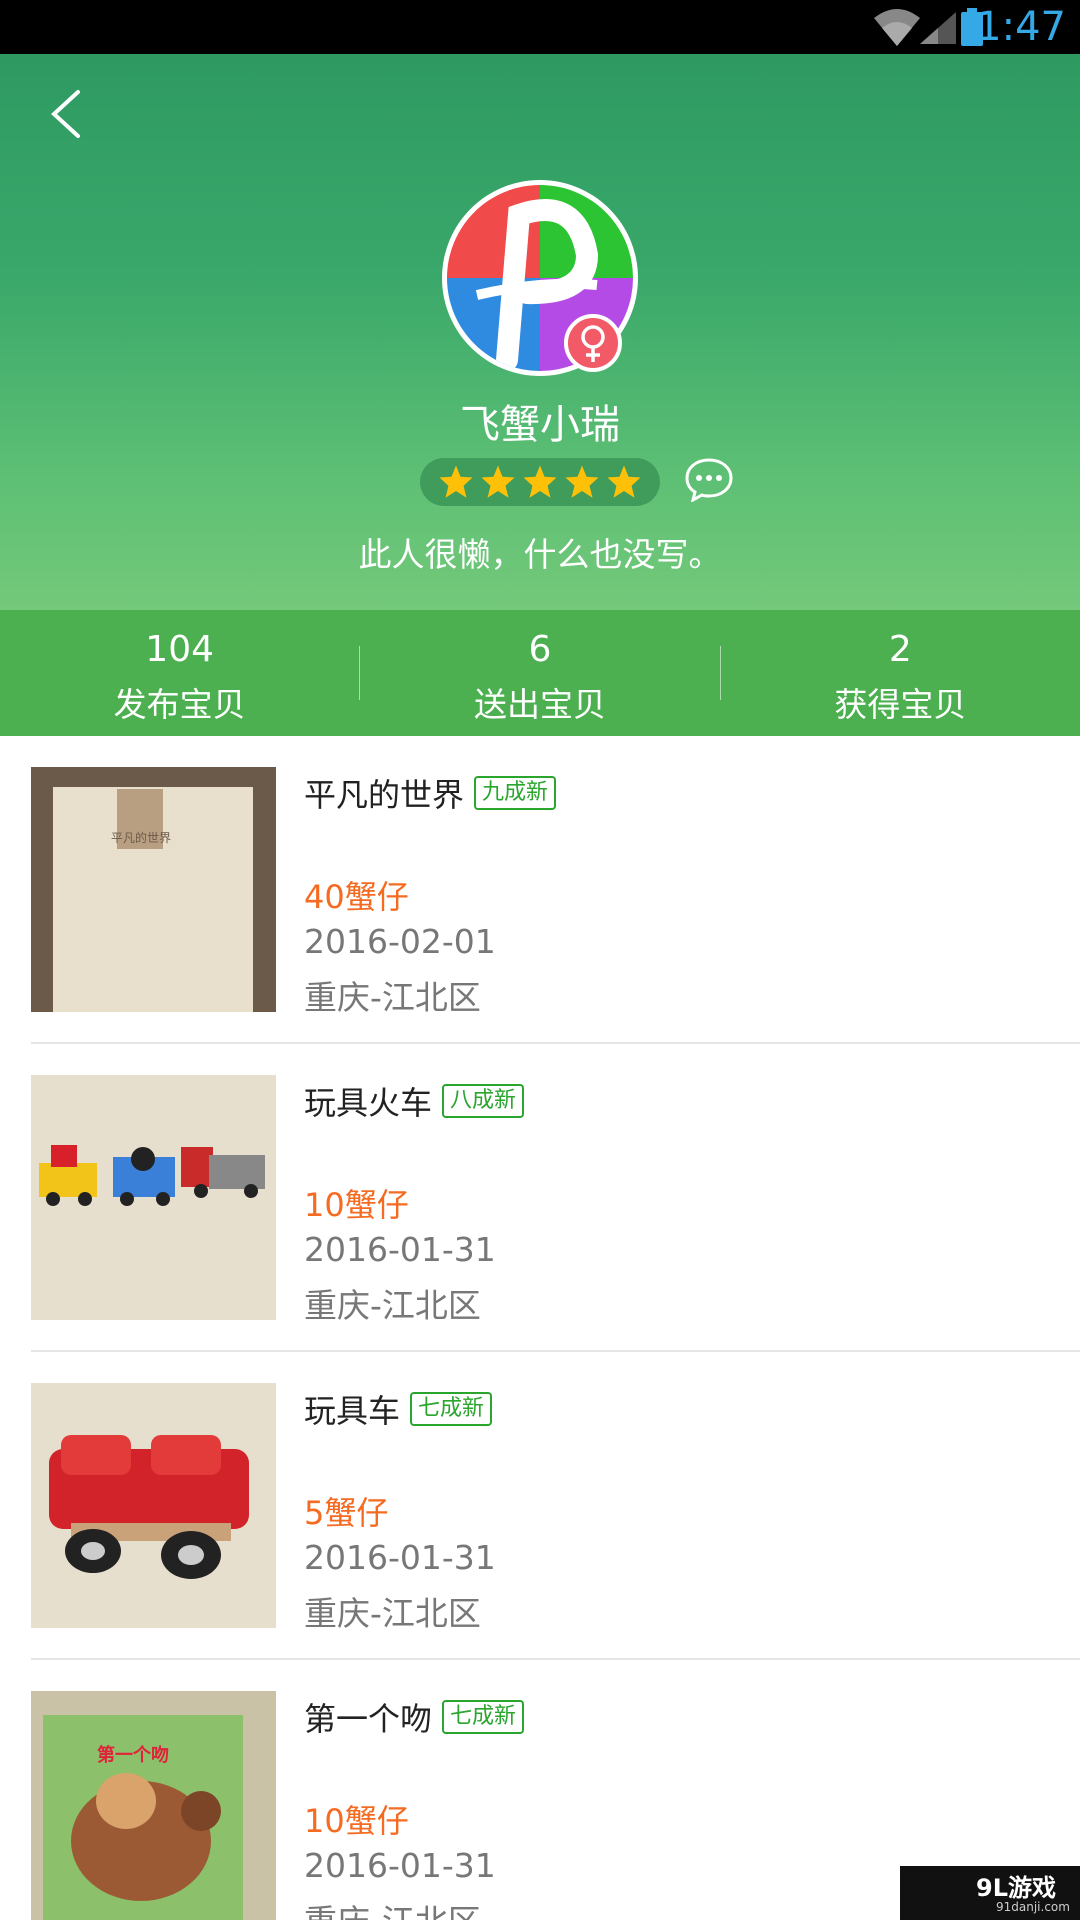  What do you see at coordinates (540, 649) in the screenshot?
I see `stat-count: 6` at bounding box center [540, 649].